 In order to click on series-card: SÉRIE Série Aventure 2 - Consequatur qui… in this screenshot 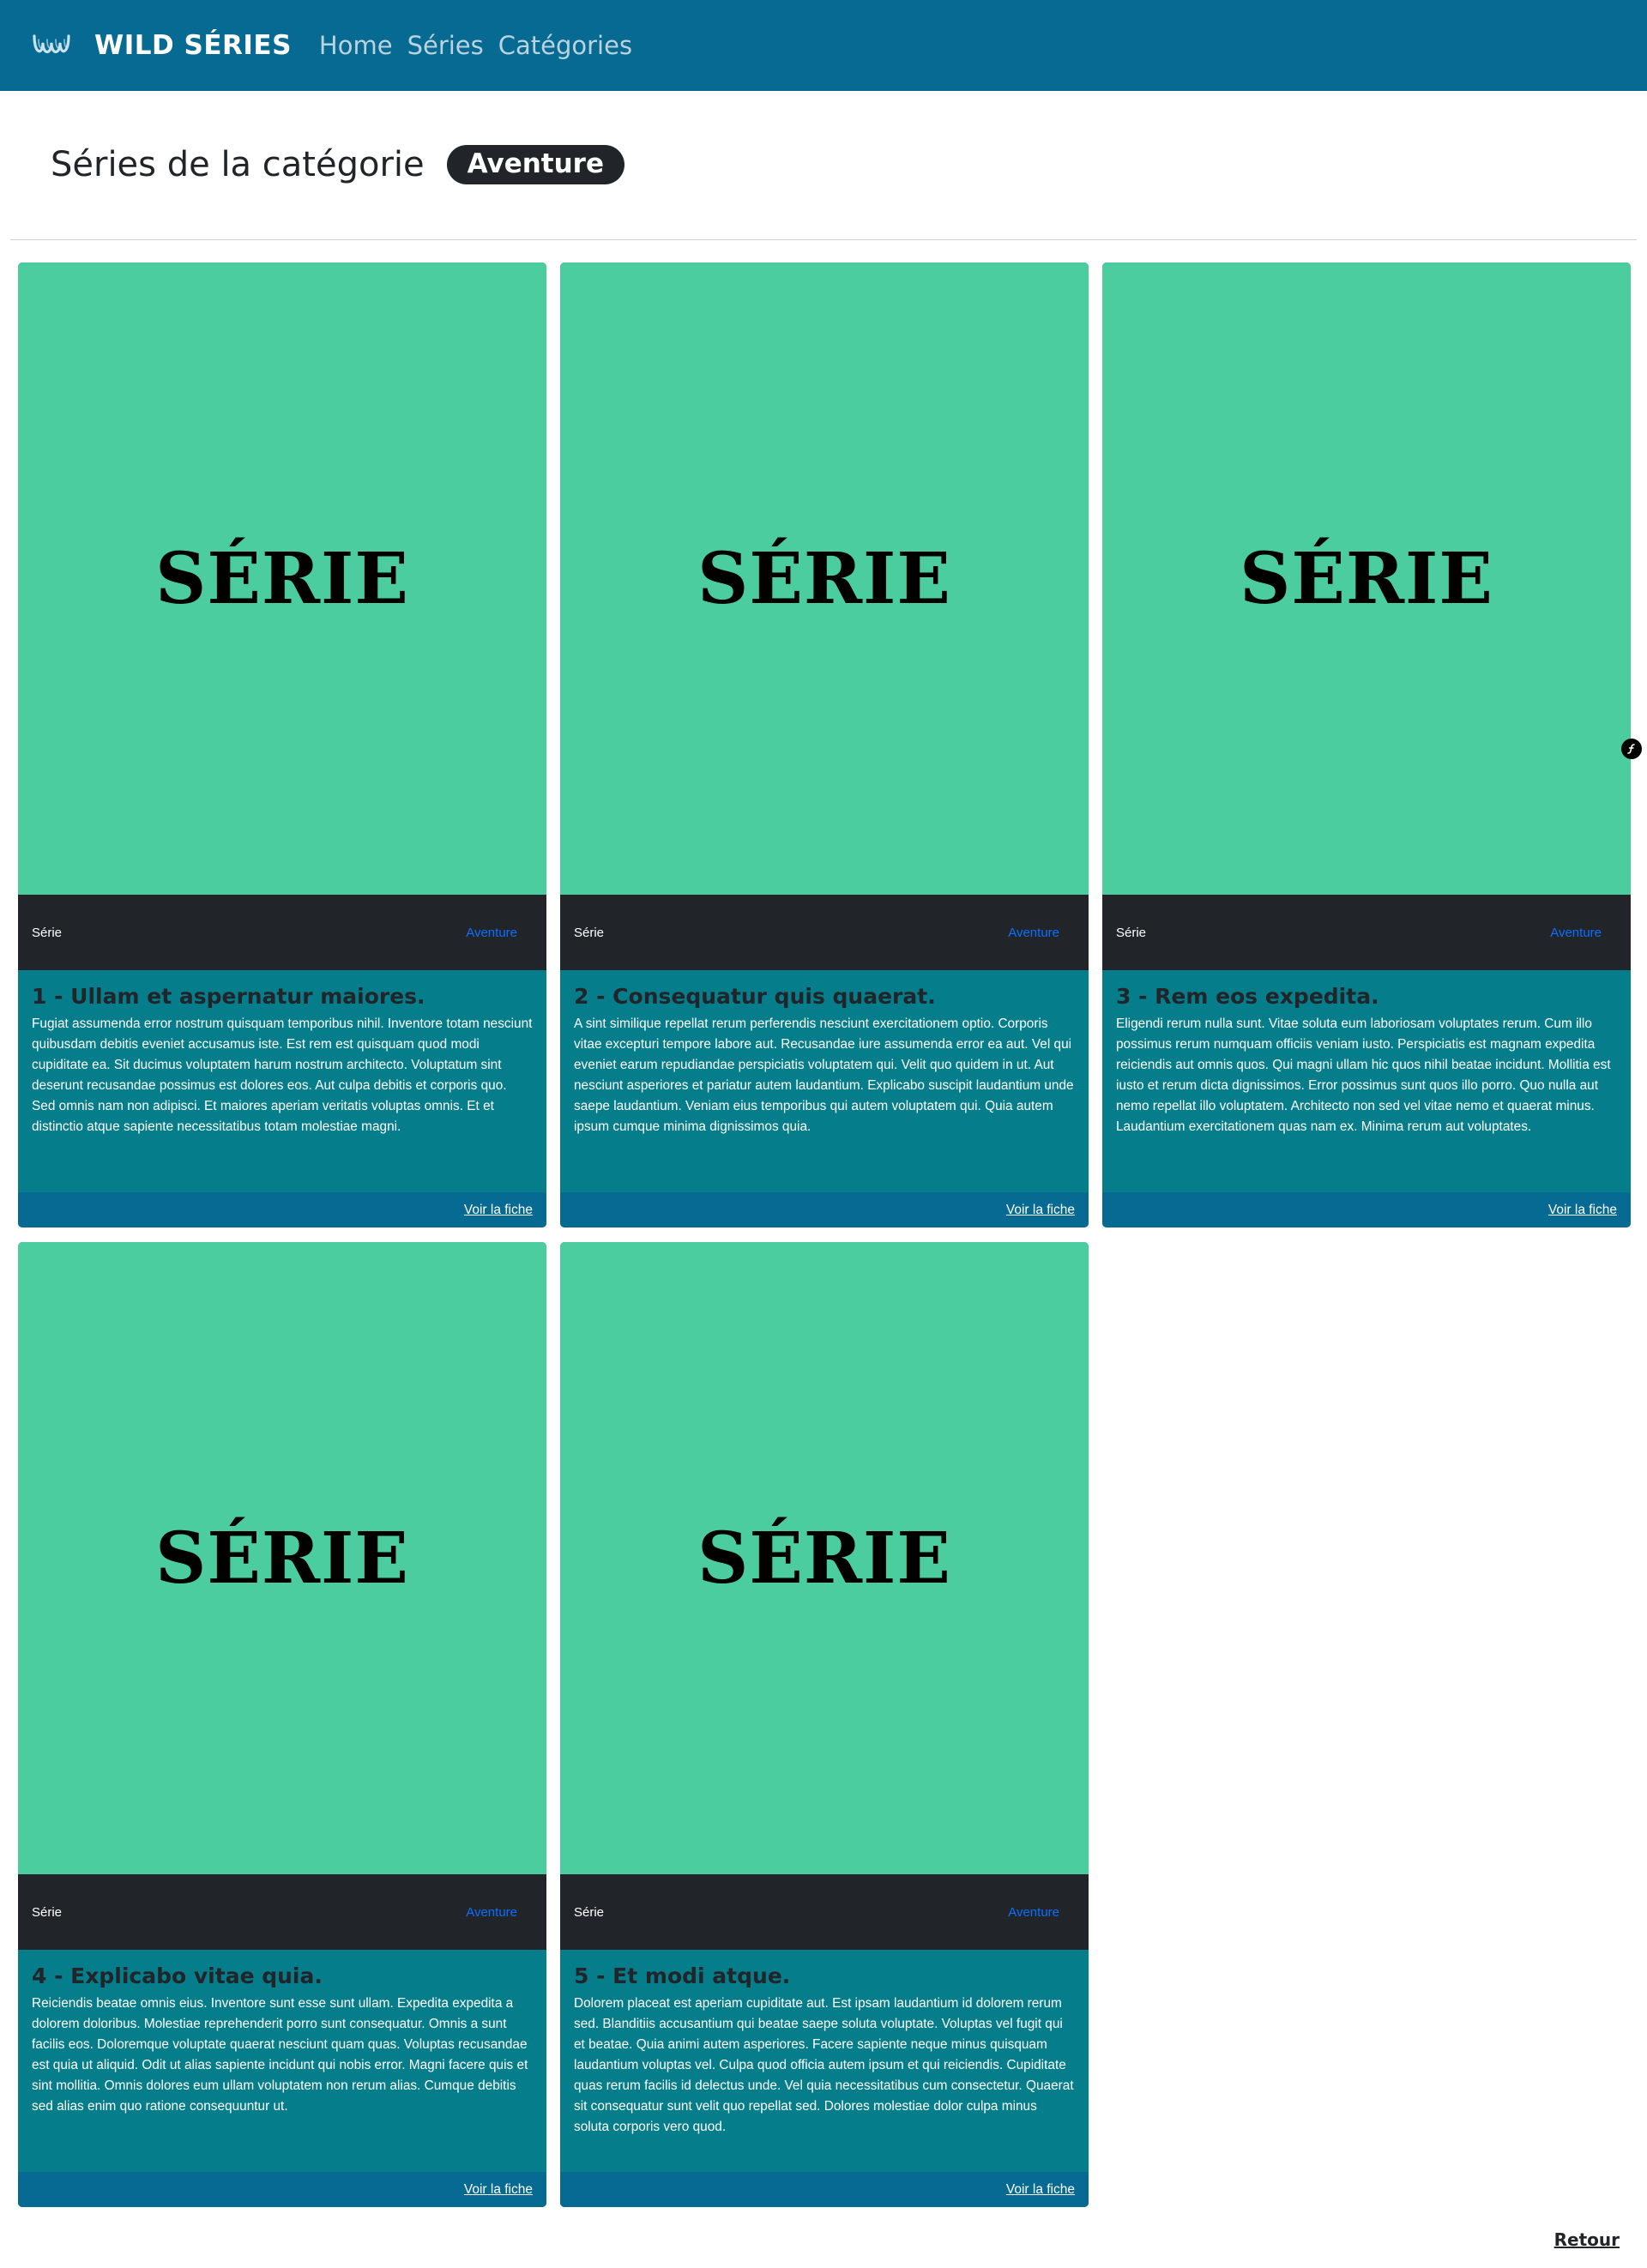, I will do `click(825, 745)`.